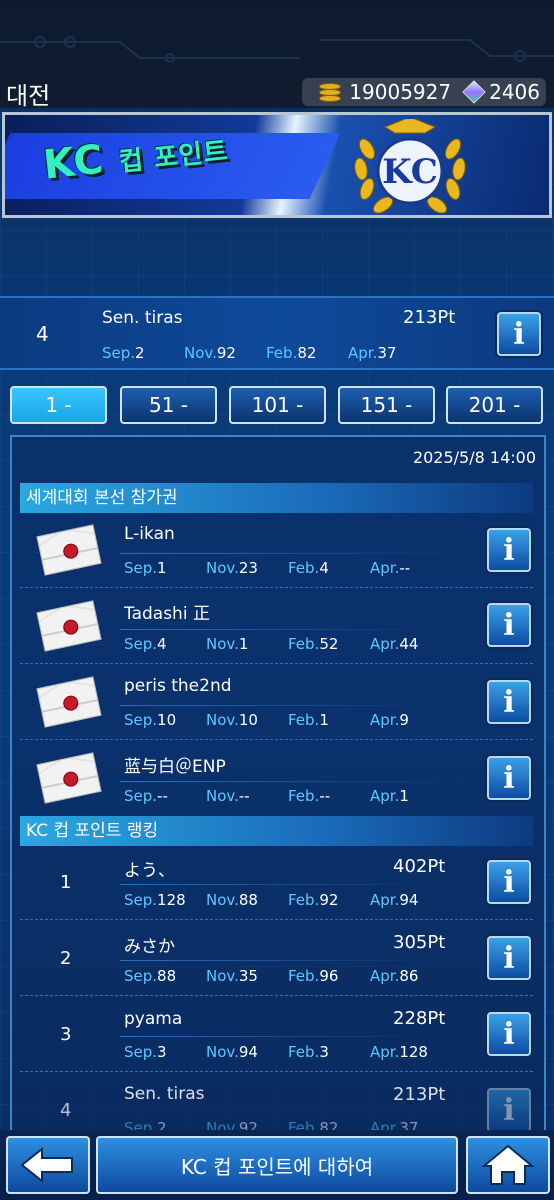 Image resolution: width=554 pixels, height=1200 pixels. Describe the element at coordinates (277, 49) in the screenshot. I see `circuit-decoration` at that location.